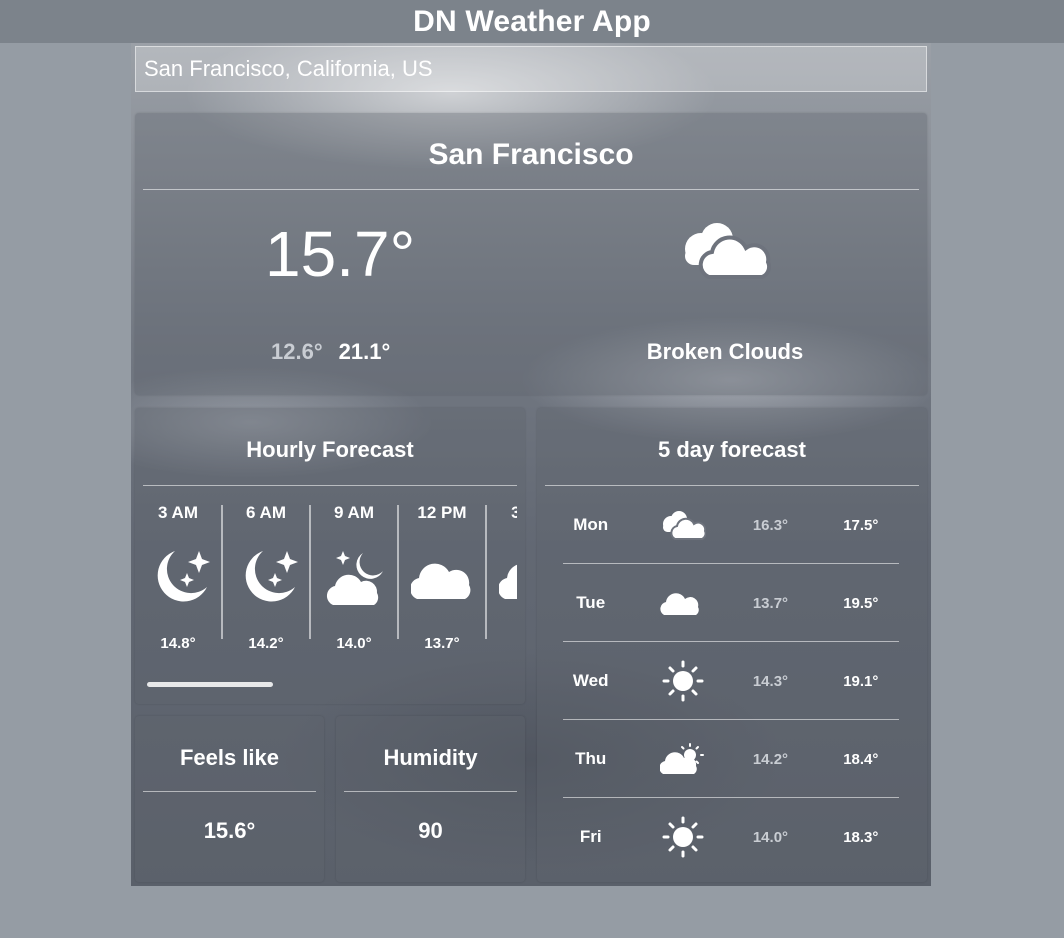 The image size is (1064, 938). Describe the element at coordinates (354, 643) in the screenshot. I see `hour-temperature: 14.0°` at that location.